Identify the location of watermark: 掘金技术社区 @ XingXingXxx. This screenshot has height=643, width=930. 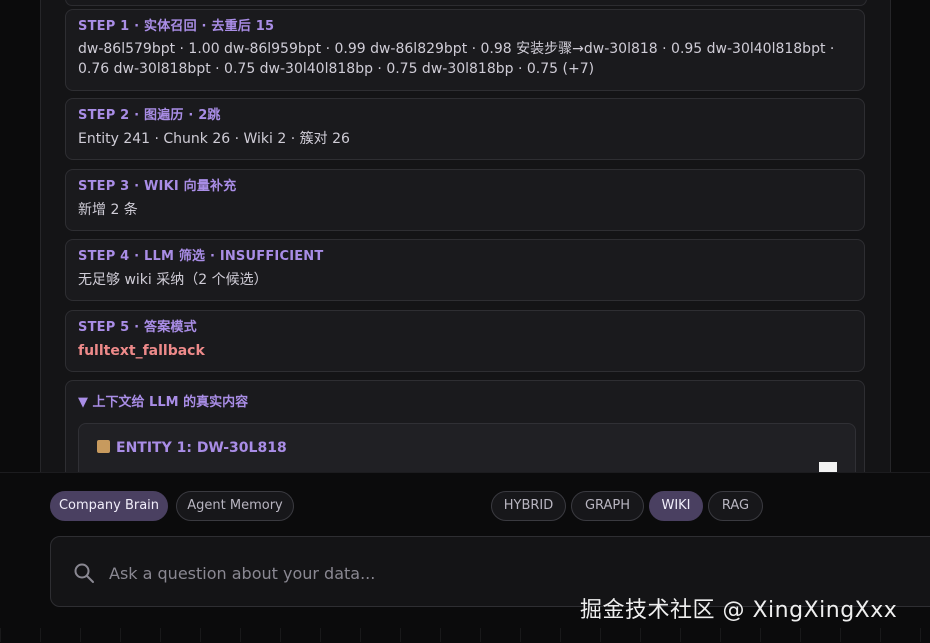
(739, 610).